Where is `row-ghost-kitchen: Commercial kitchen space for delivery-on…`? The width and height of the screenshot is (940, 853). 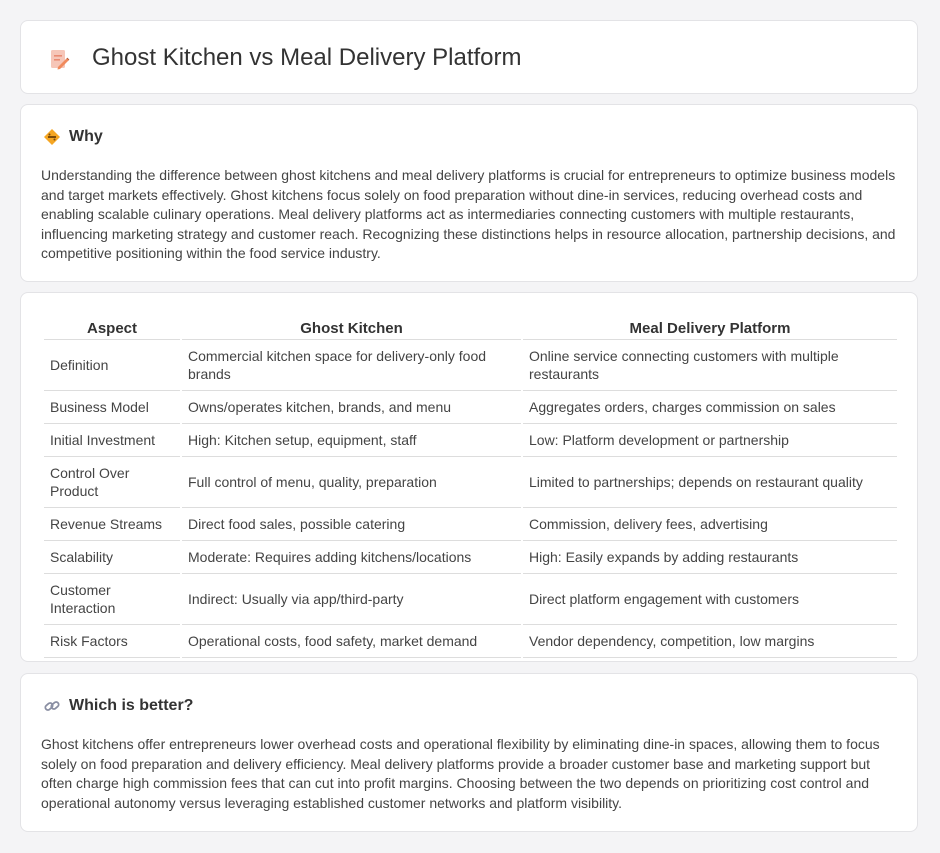
row-ghost-kitchen: Commercial kitchen space for delivery-on… is located at coordinates (351, 365).